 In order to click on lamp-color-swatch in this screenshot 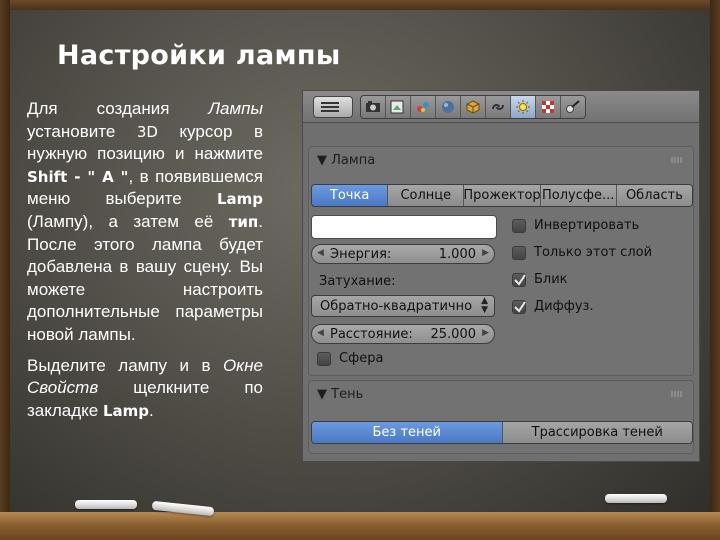, I will do `click(404, 227)`.